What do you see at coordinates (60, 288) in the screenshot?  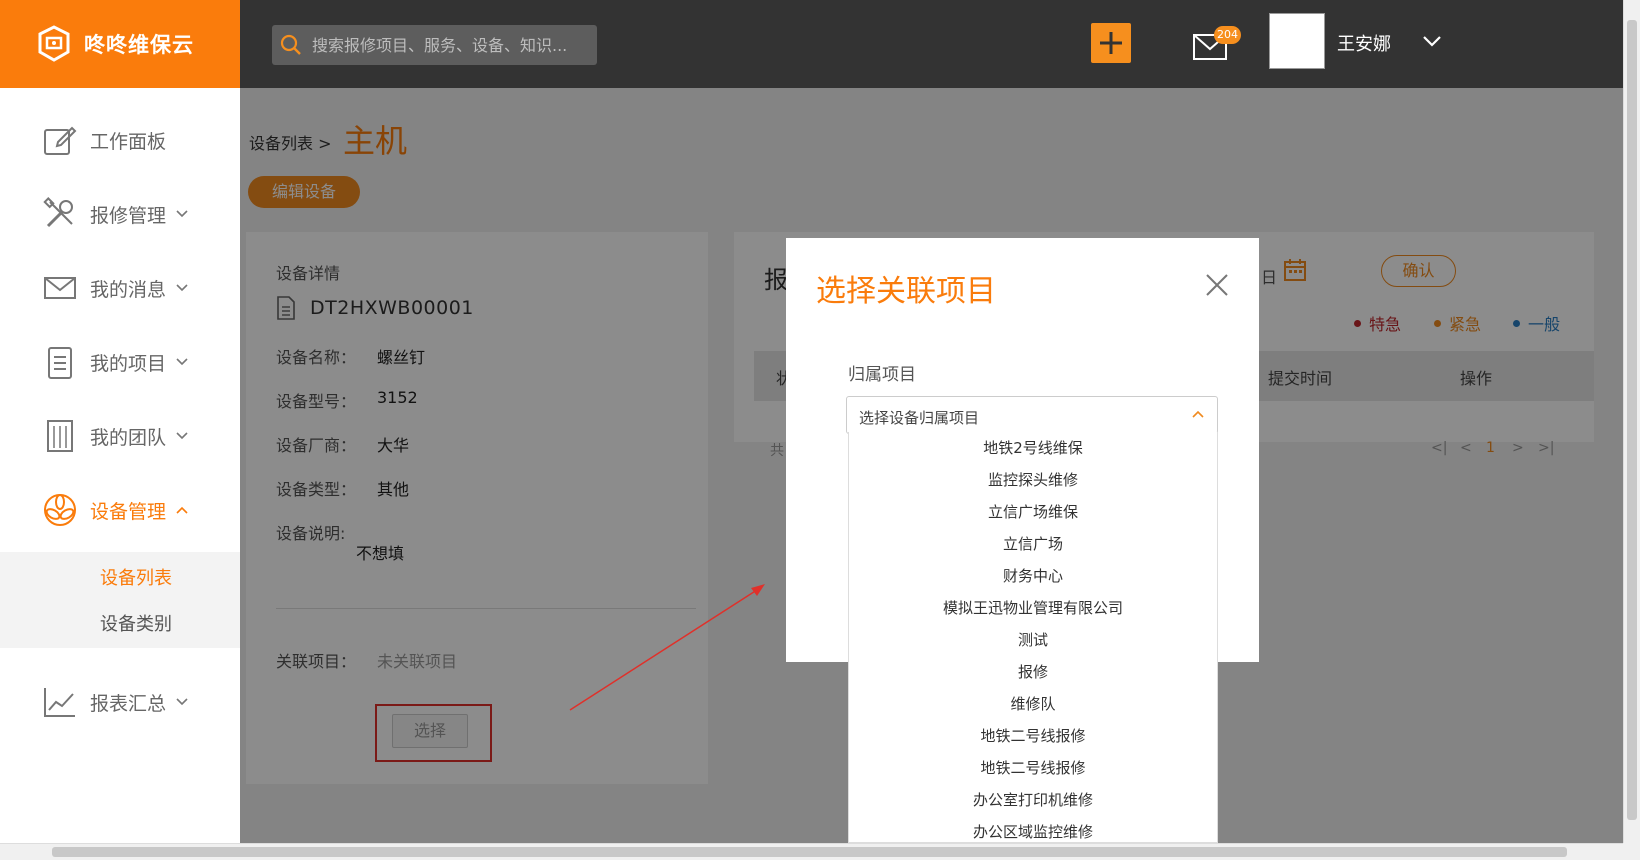 I see `envelope-icon` at bounding box center [60, 288].